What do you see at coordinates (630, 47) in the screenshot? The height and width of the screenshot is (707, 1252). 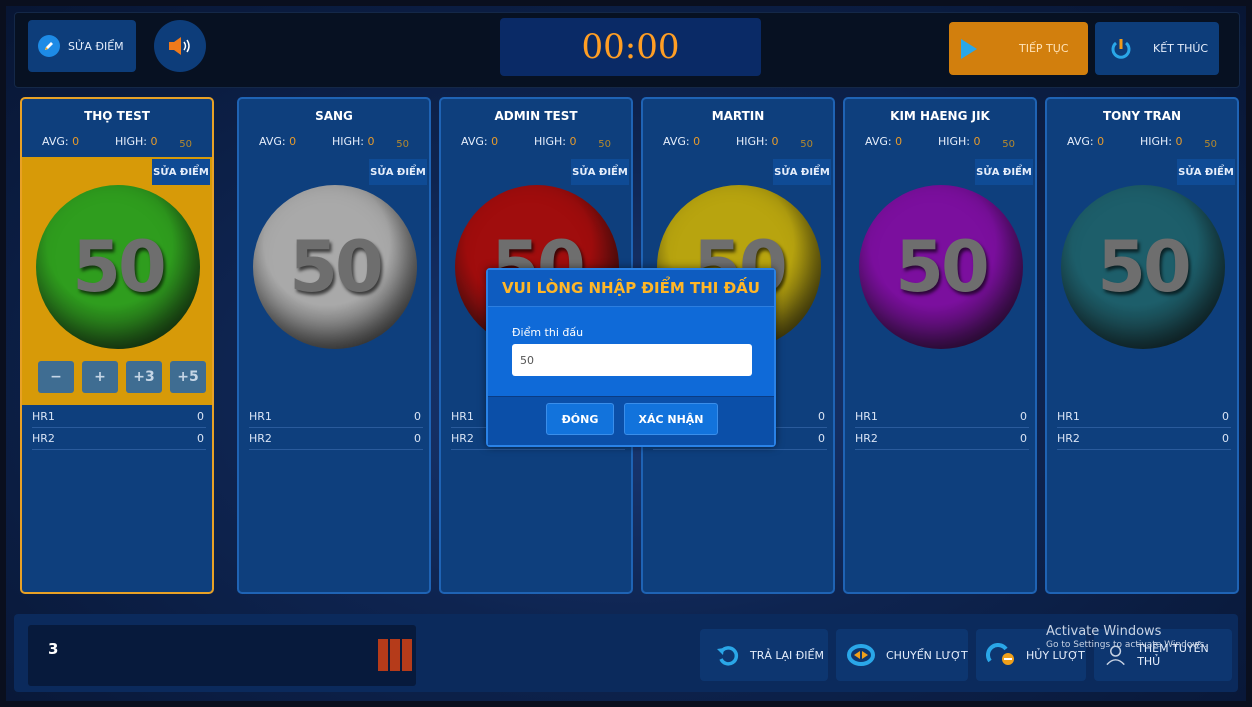 I see `match-timer: 00:00` at bounding box center [630, 47].